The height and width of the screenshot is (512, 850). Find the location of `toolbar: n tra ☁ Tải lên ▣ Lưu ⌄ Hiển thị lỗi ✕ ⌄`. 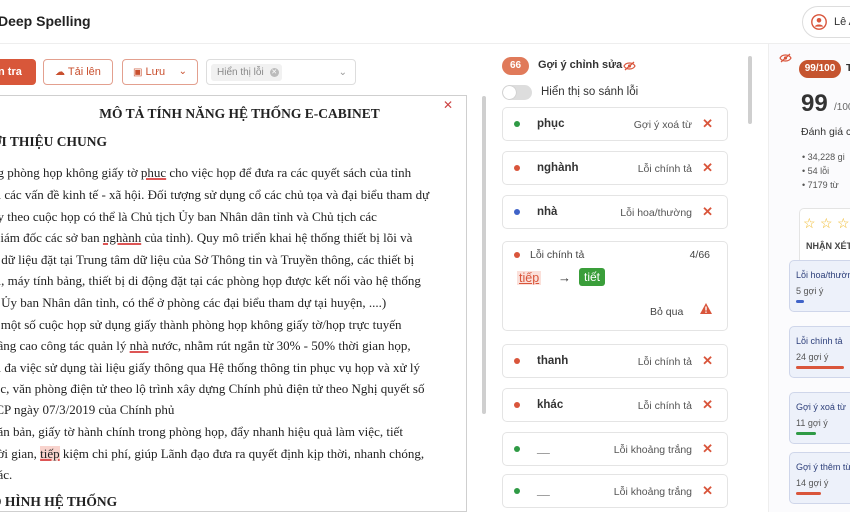

toolbar: n tra ☁ Tải lên ▣ Lưu ⌄ Hiển thị lỗi ✕ ⌄ is located at coordinates (240, 68).